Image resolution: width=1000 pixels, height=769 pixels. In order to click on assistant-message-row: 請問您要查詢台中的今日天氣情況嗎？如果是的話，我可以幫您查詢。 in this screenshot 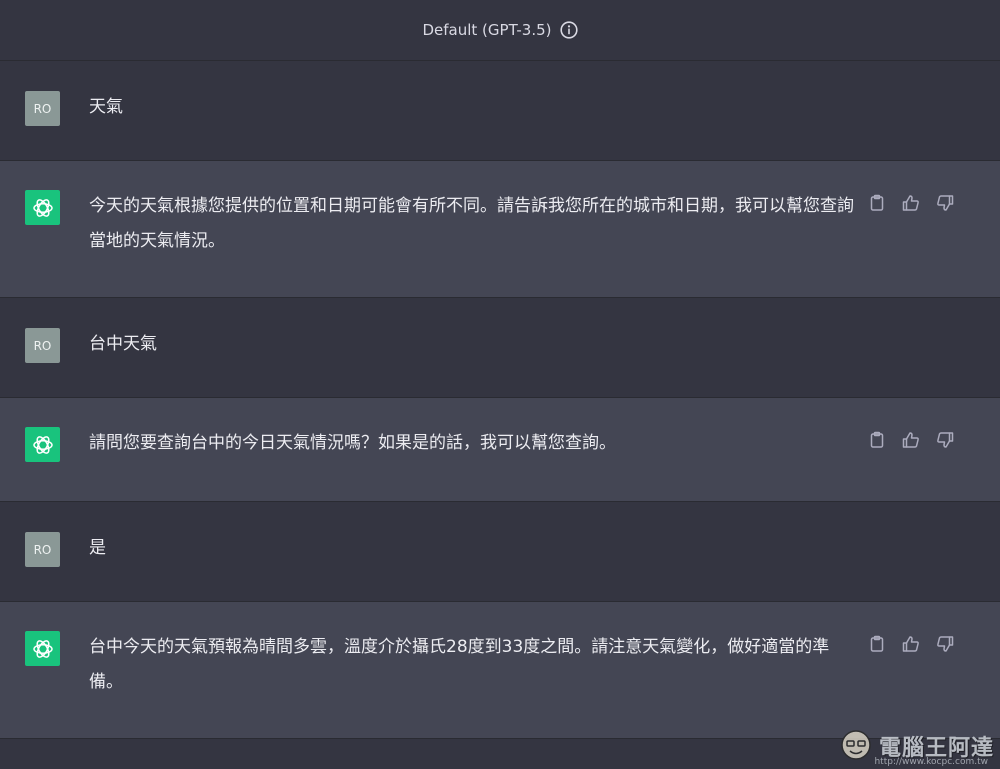, I will do `click(500, 450)`.